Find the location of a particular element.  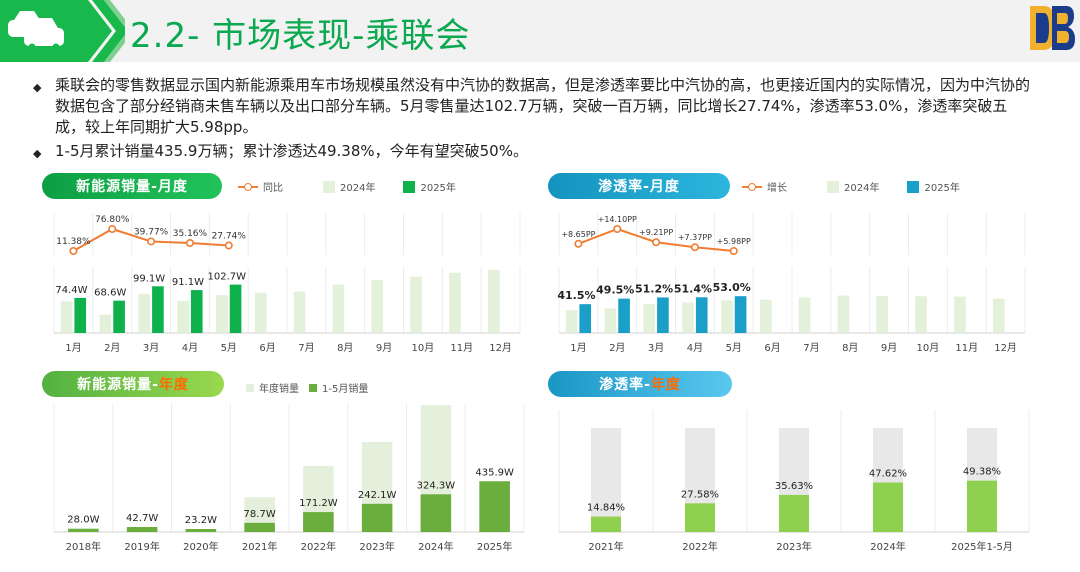

x-tick-label: 4月 is located at coordinates (190, 348).